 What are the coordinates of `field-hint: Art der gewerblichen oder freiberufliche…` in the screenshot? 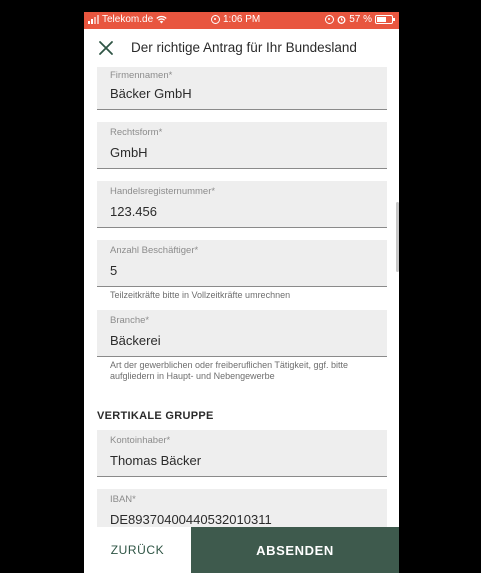 It's located at (229, 370).